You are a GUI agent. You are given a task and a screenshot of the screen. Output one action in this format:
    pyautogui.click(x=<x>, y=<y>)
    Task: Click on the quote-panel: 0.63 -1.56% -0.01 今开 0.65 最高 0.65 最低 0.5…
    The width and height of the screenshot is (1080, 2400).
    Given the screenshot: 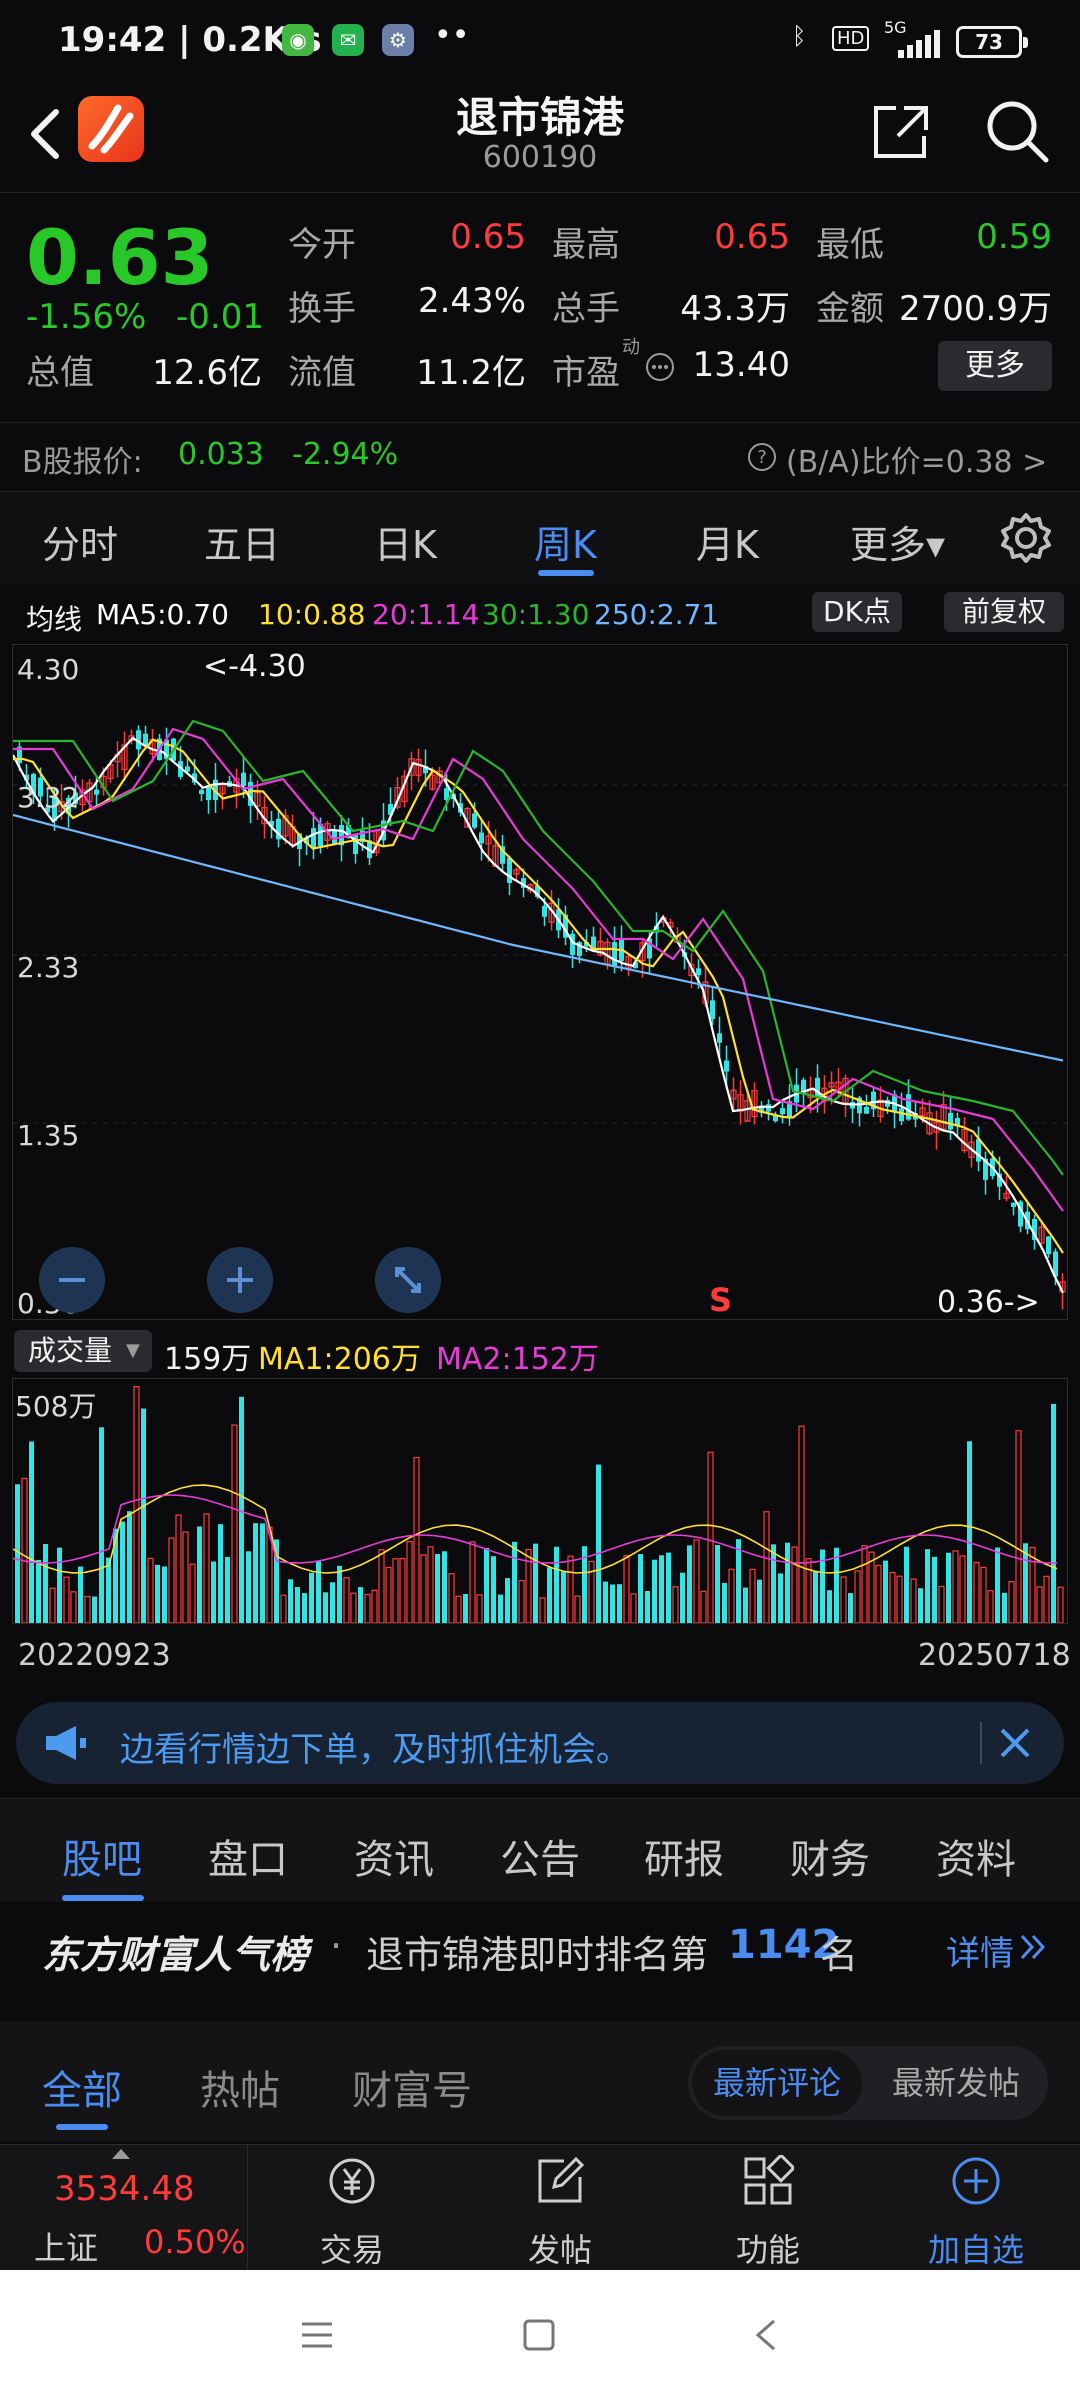 What is the action you would take?
    pyautogui.click(x=540, y=307)
    